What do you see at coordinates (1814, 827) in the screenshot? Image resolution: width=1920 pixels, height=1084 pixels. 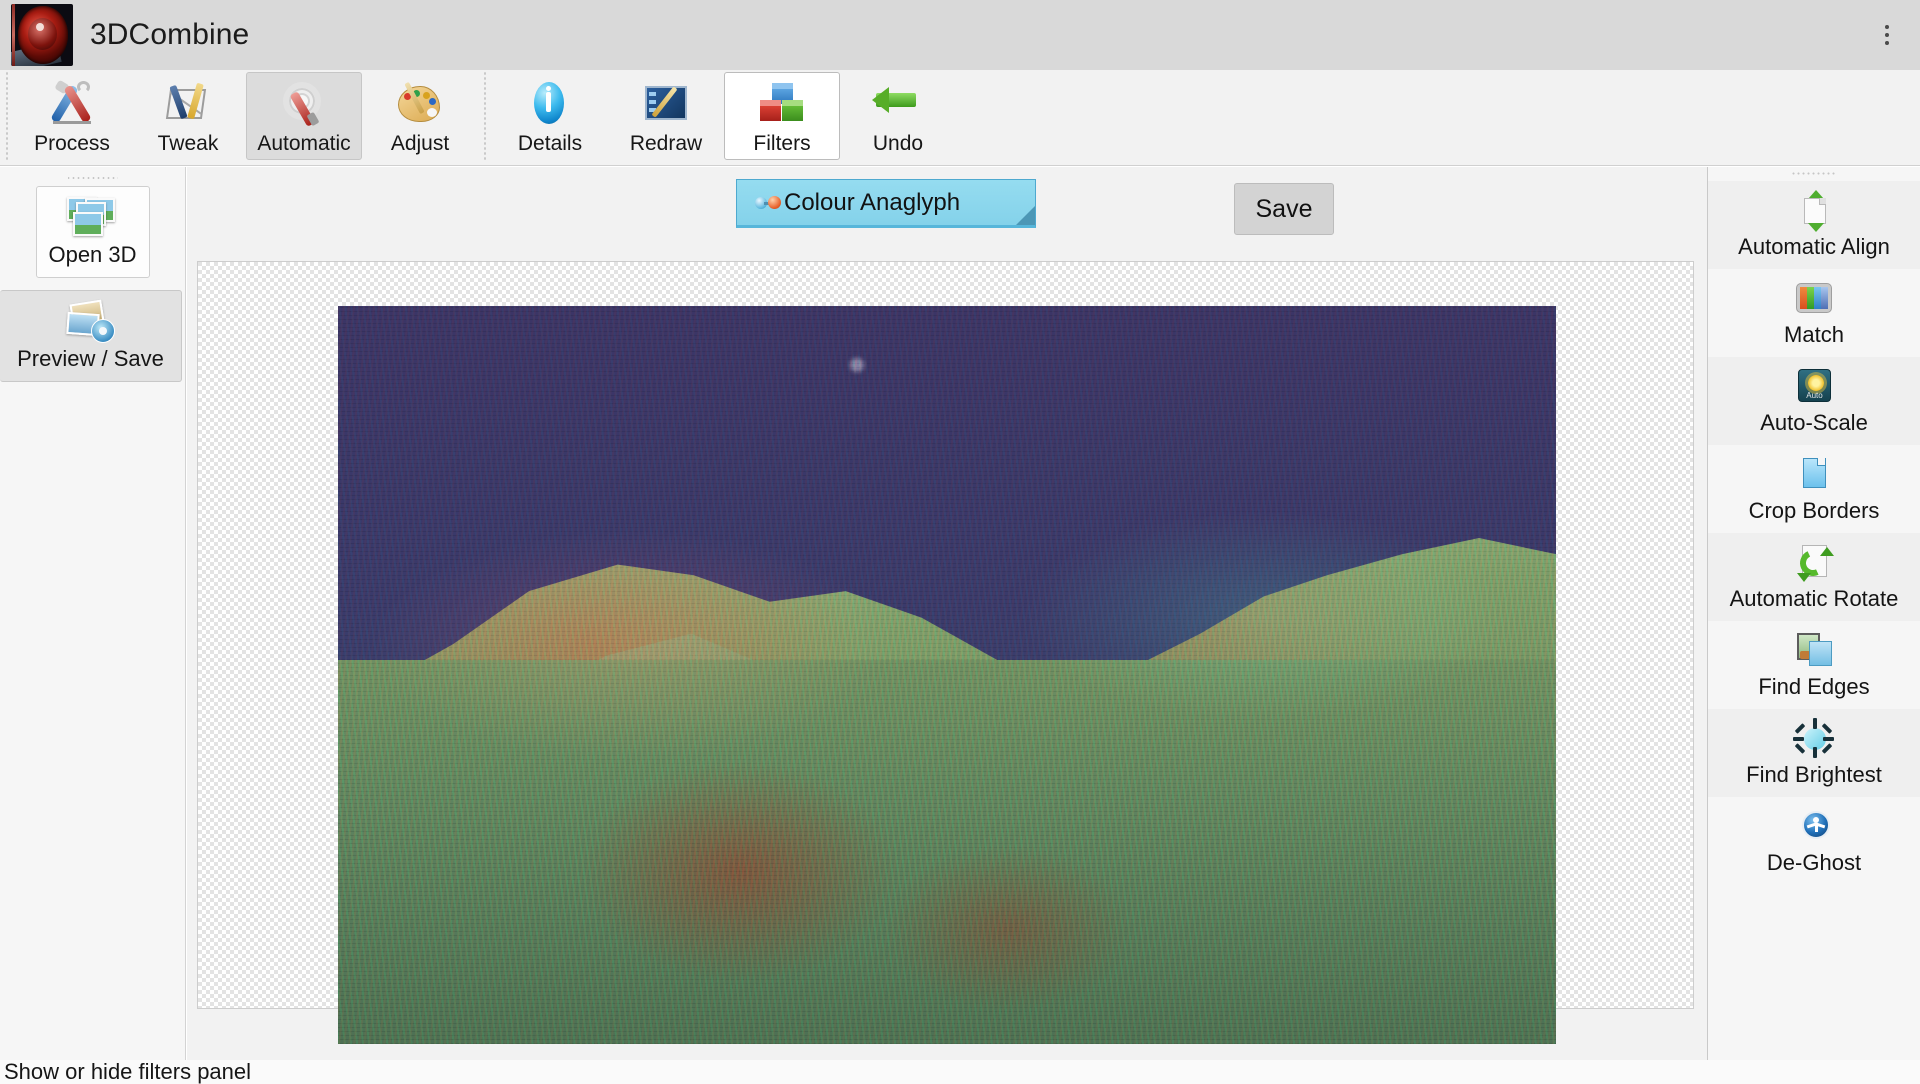 I see `person-circle-icon` at bounding box center [1814, 827].